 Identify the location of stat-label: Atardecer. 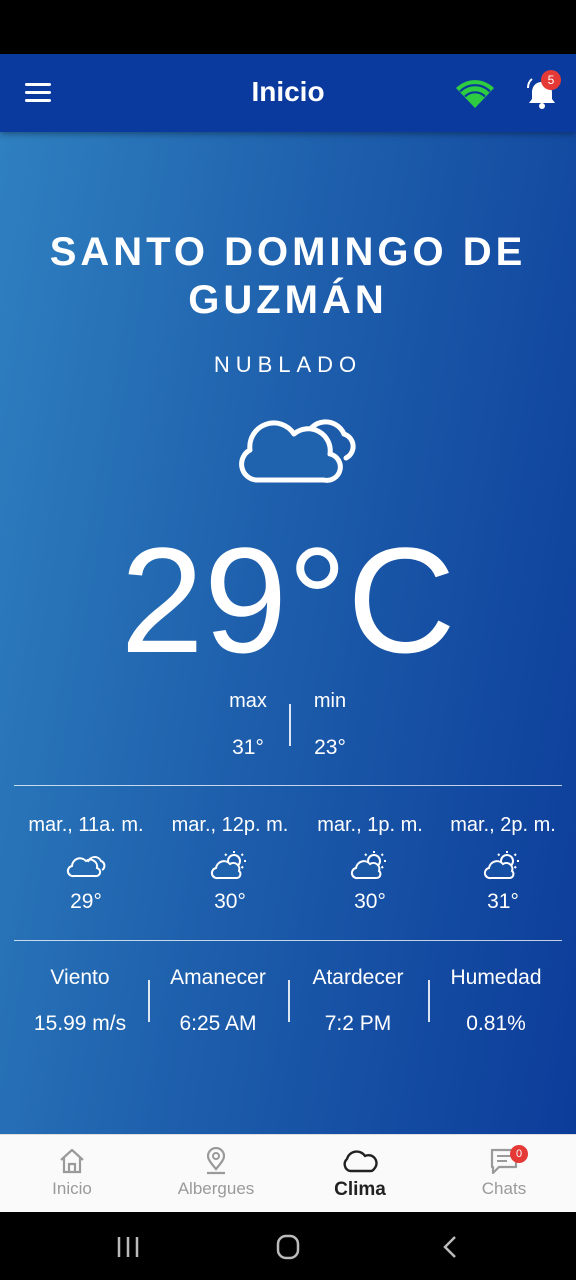
(358, 977).